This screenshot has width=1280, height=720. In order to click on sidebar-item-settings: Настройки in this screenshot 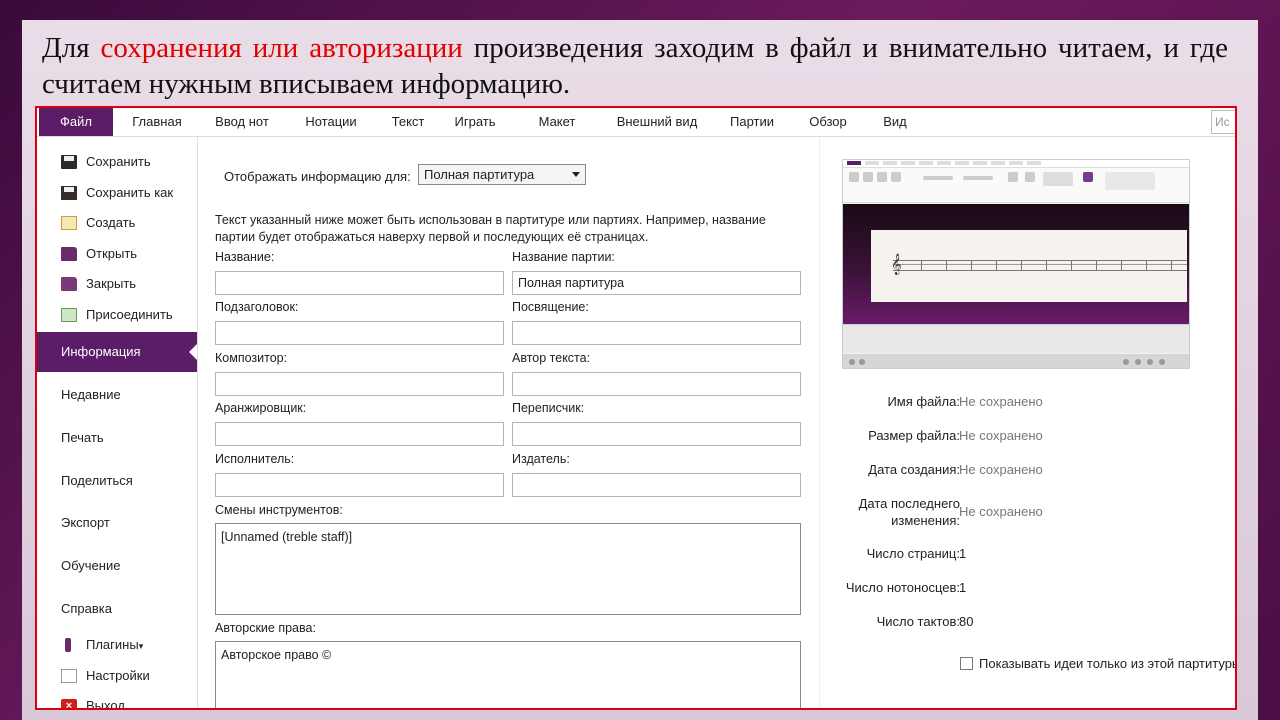, I will do `click(117, 676)`.